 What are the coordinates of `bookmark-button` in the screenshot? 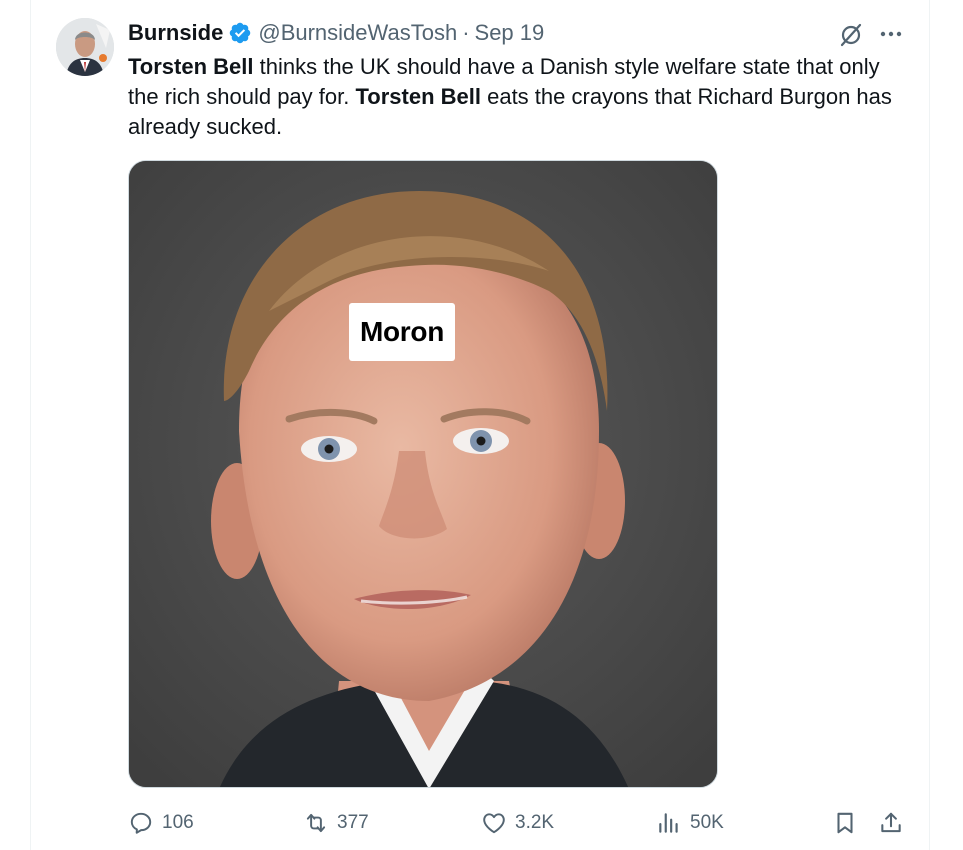 It's located at (845, 823).